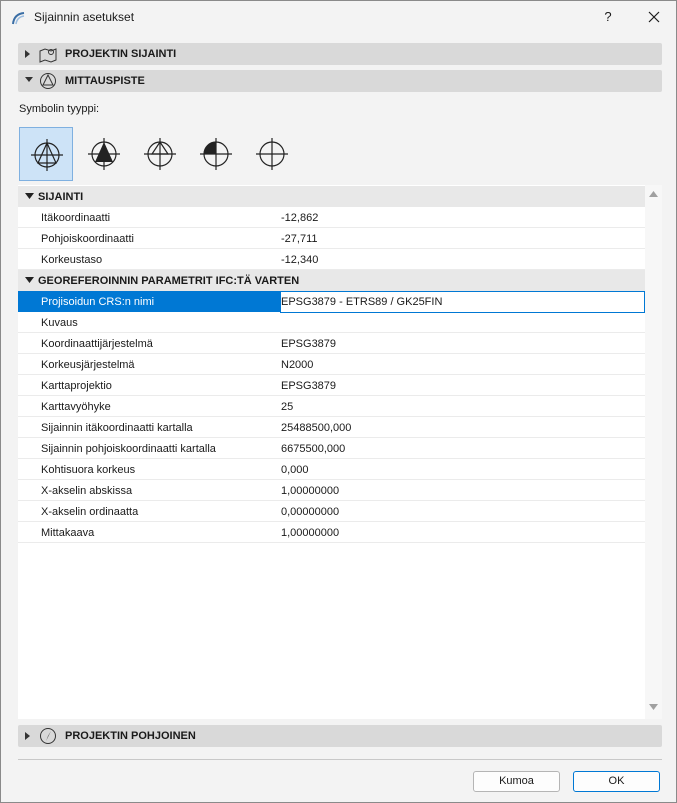 This screenshot has width=677, height=803. I want to click on symbol-type-chooser, so click(169, 154).